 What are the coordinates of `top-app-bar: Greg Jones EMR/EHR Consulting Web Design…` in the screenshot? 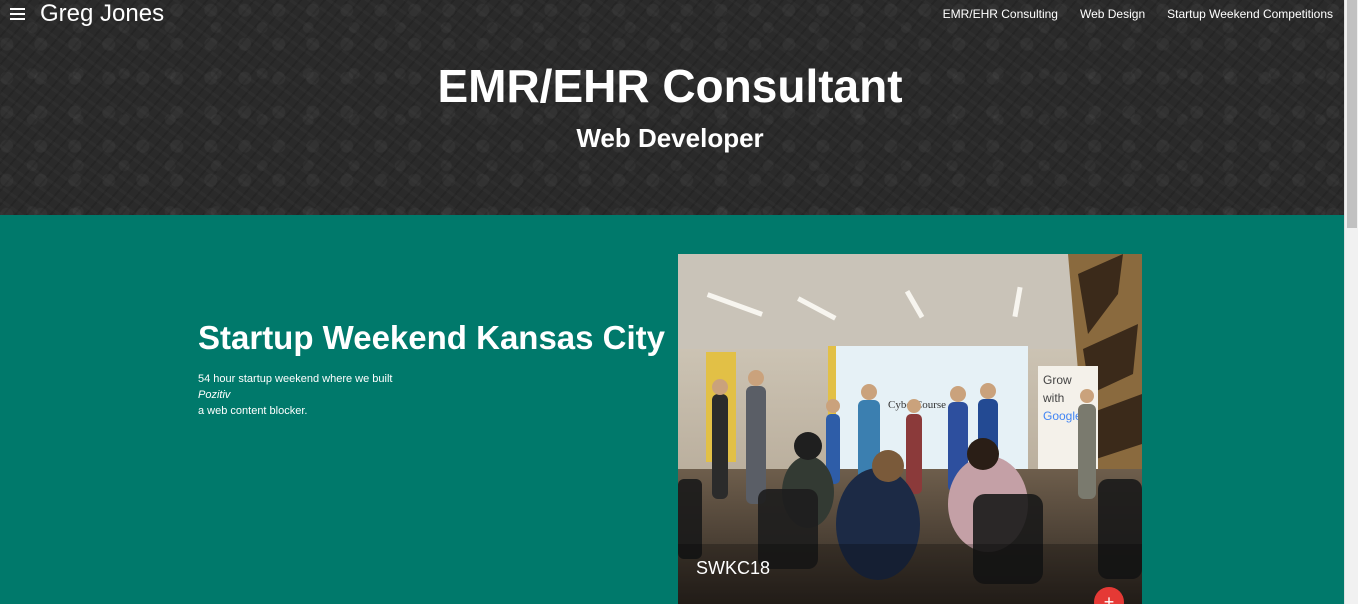 It's located at (672, 15).